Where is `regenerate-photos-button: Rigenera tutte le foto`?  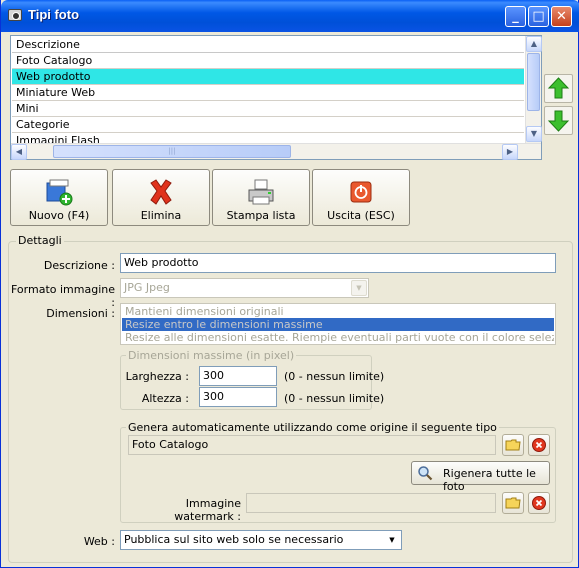
regenerate-photos-button: Rigenera tutte le foto is located at coordinates (480, 477).